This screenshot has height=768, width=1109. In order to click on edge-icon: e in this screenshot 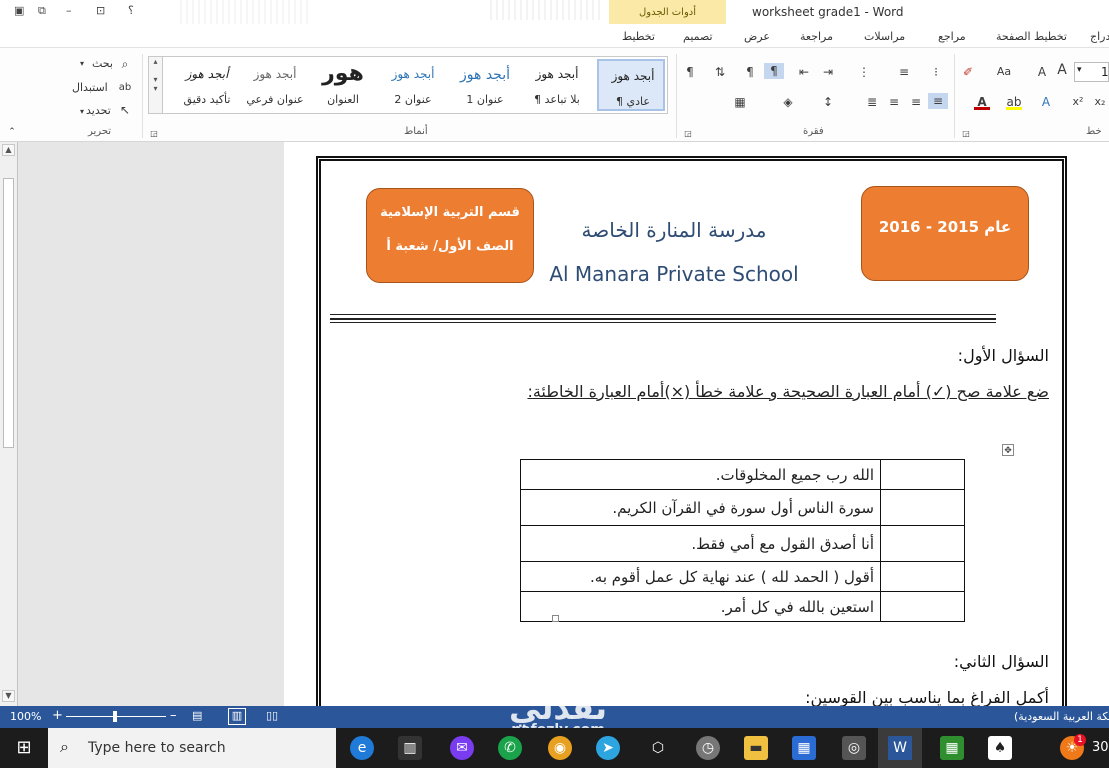, I will do `click(362, 748)`.